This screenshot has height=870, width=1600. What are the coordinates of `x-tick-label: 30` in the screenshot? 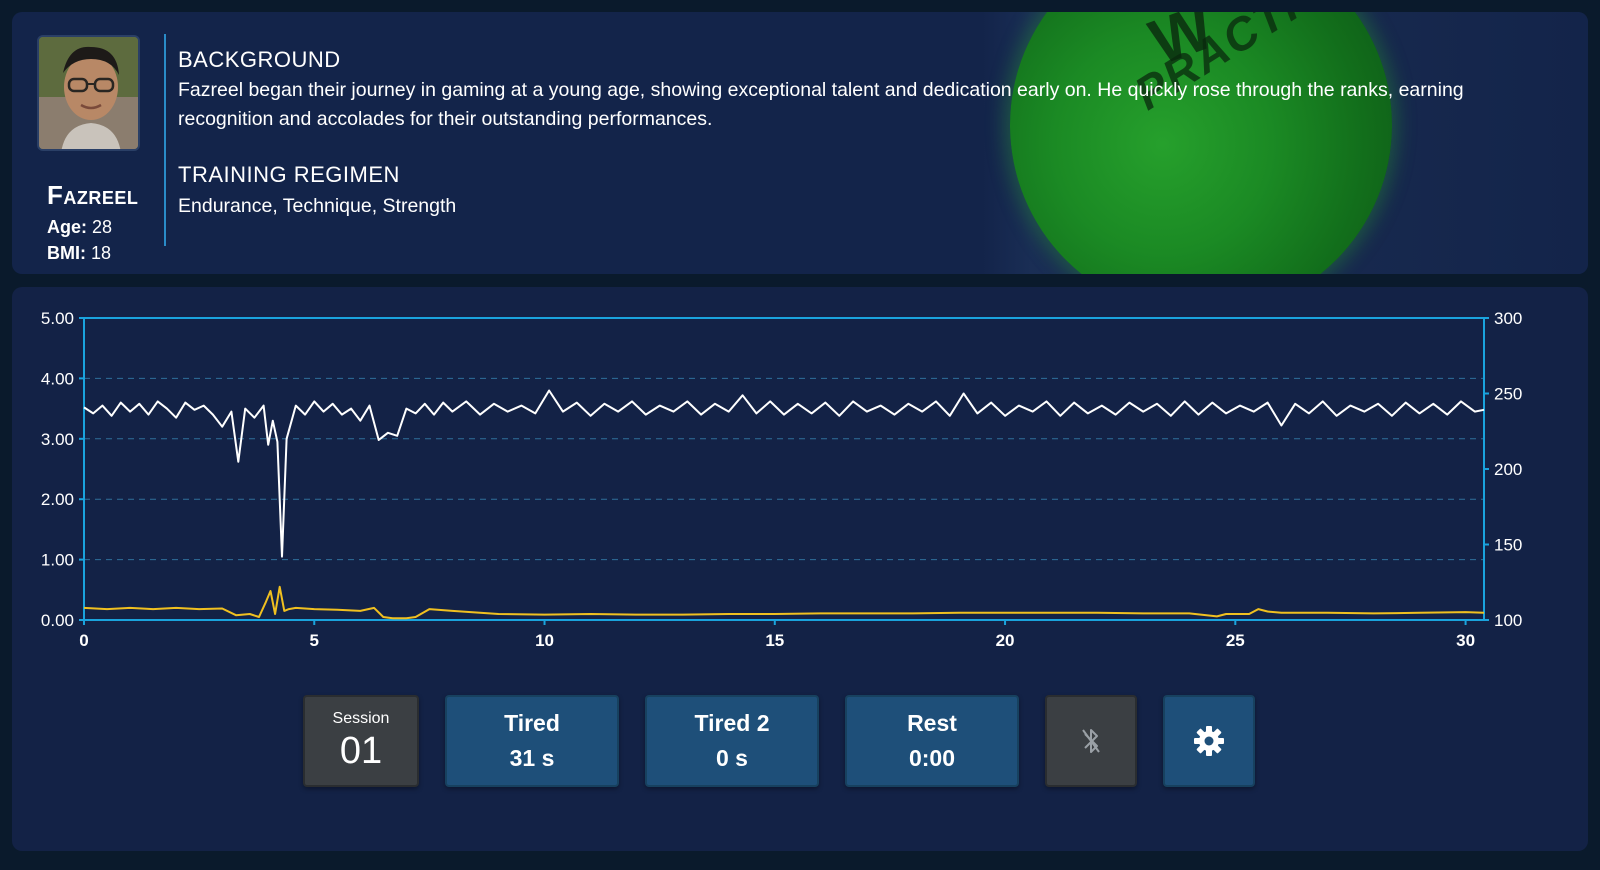 It's located at (1465, 640).